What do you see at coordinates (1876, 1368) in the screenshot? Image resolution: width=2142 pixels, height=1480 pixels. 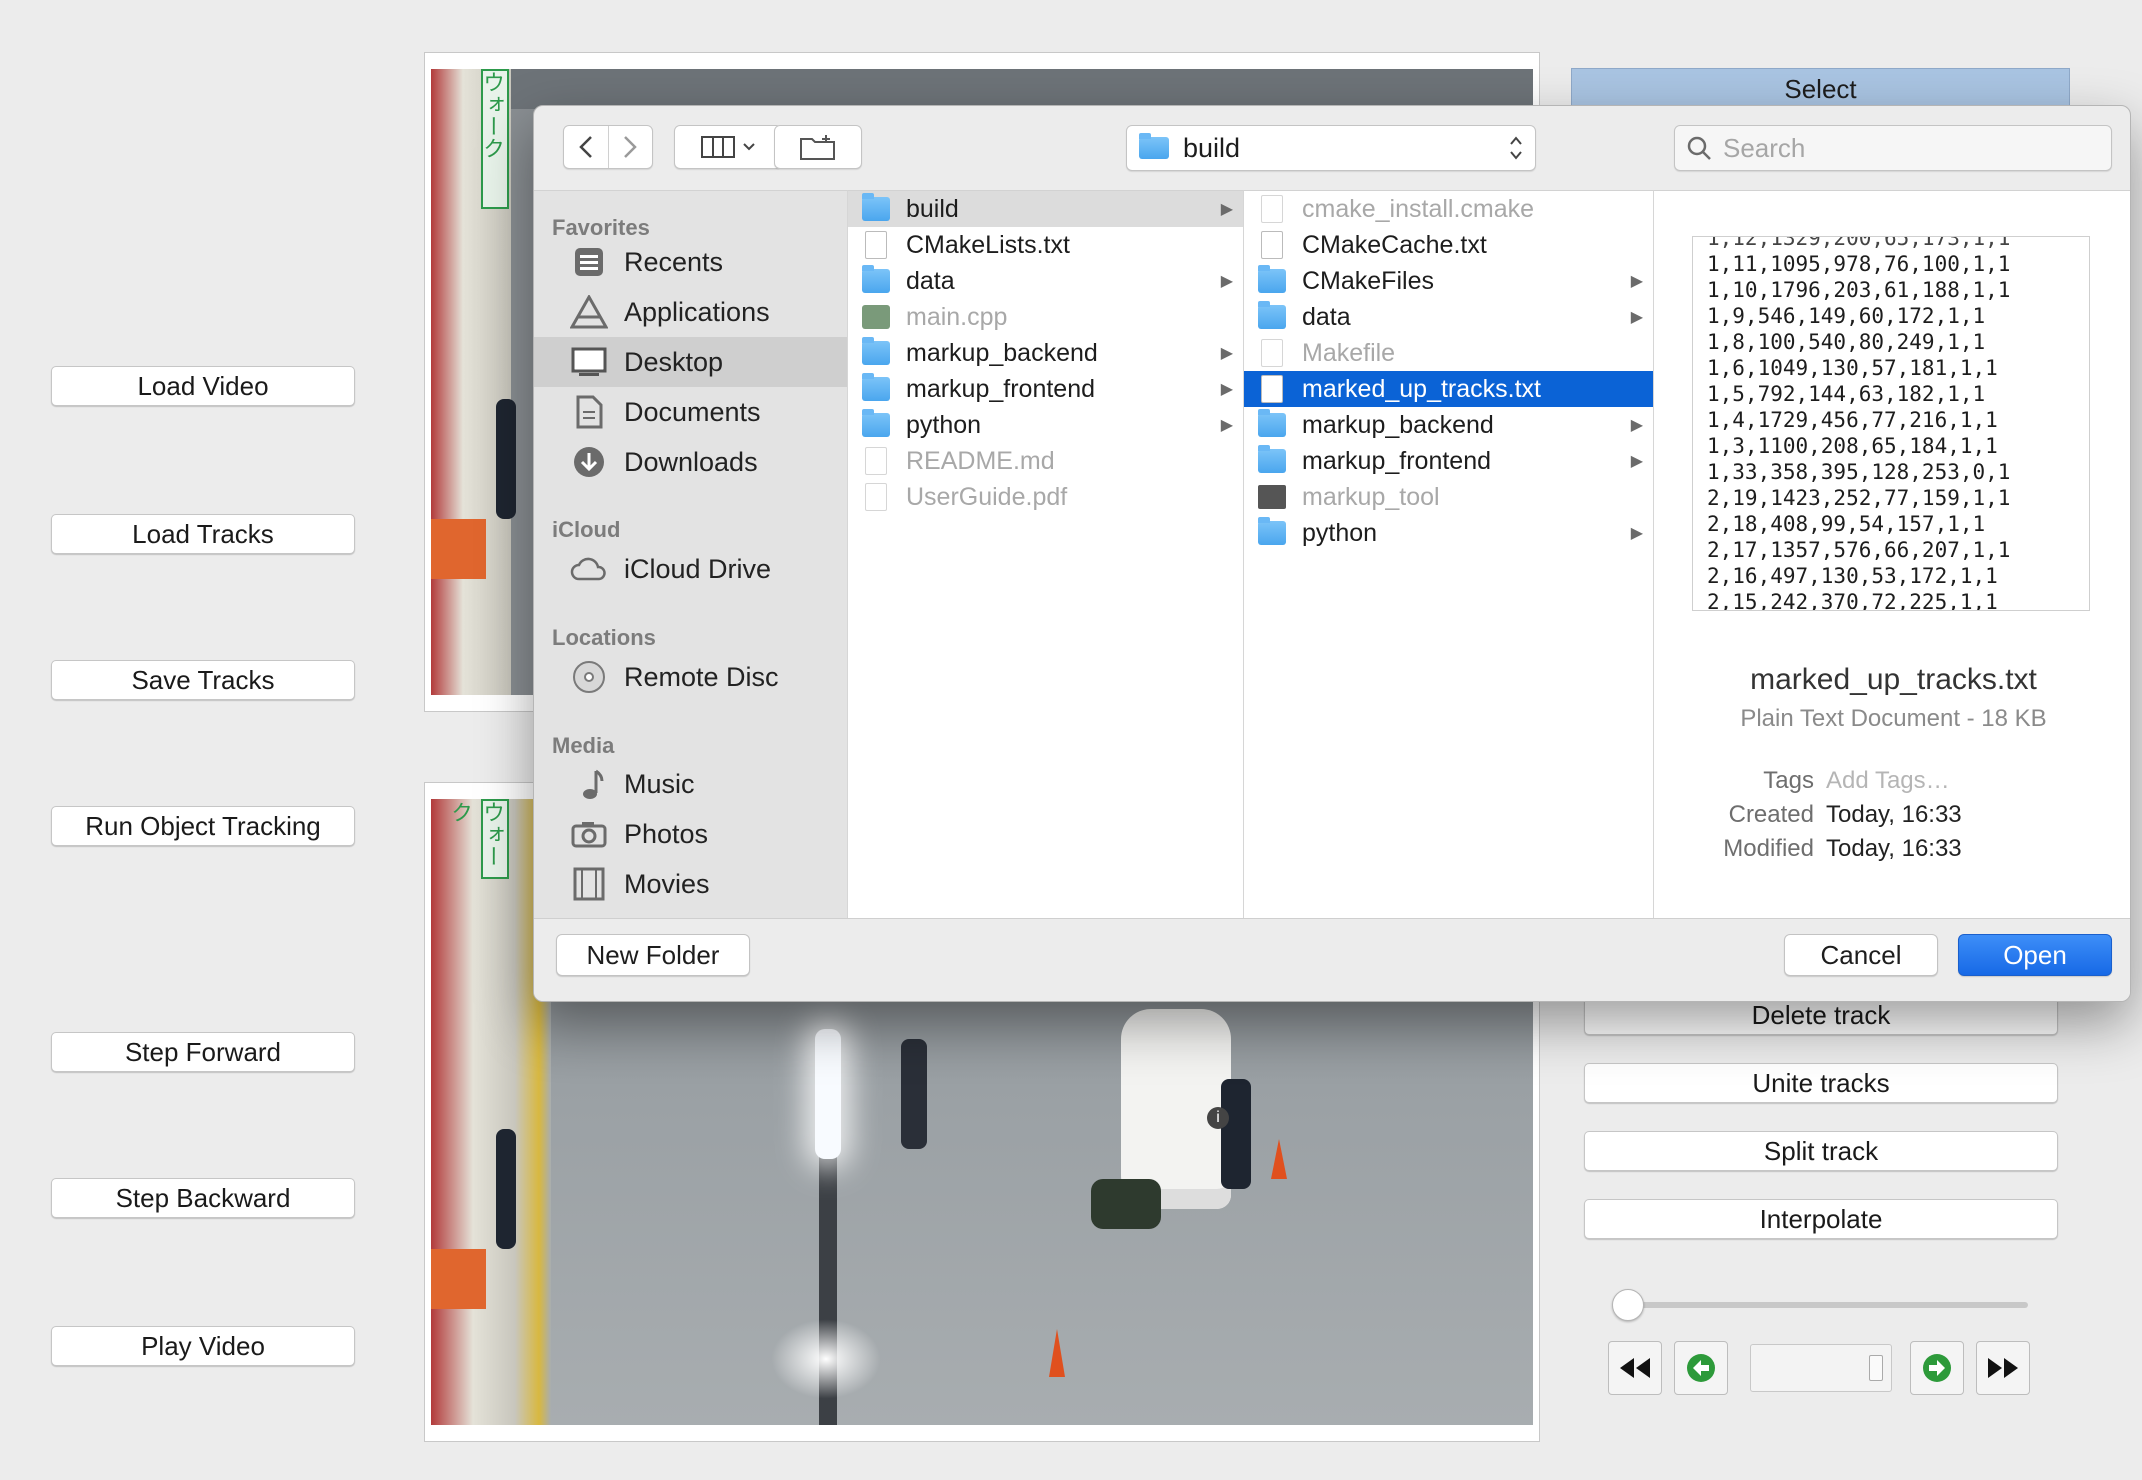 I see `stepper-icon` at bounding box center [1876, 1368].